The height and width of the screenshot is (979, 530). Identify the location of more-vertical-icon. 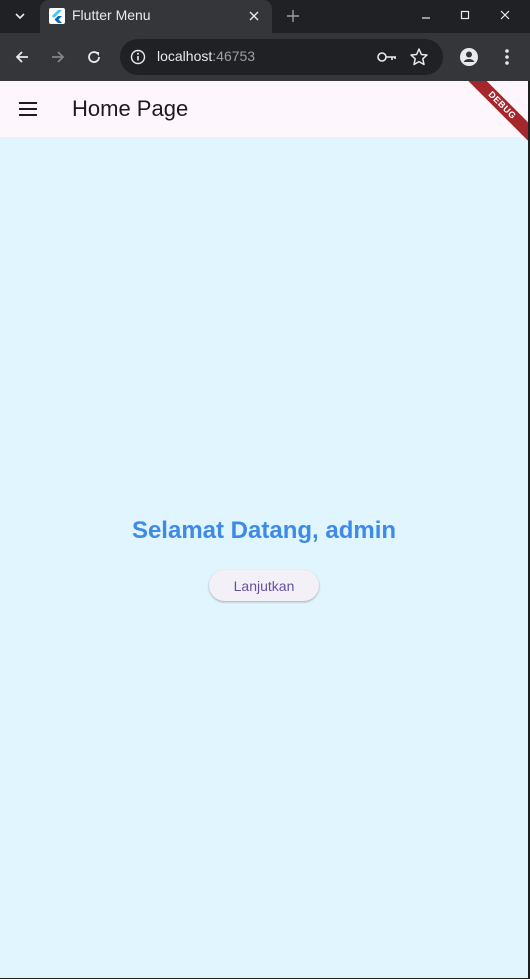
(507, 57).